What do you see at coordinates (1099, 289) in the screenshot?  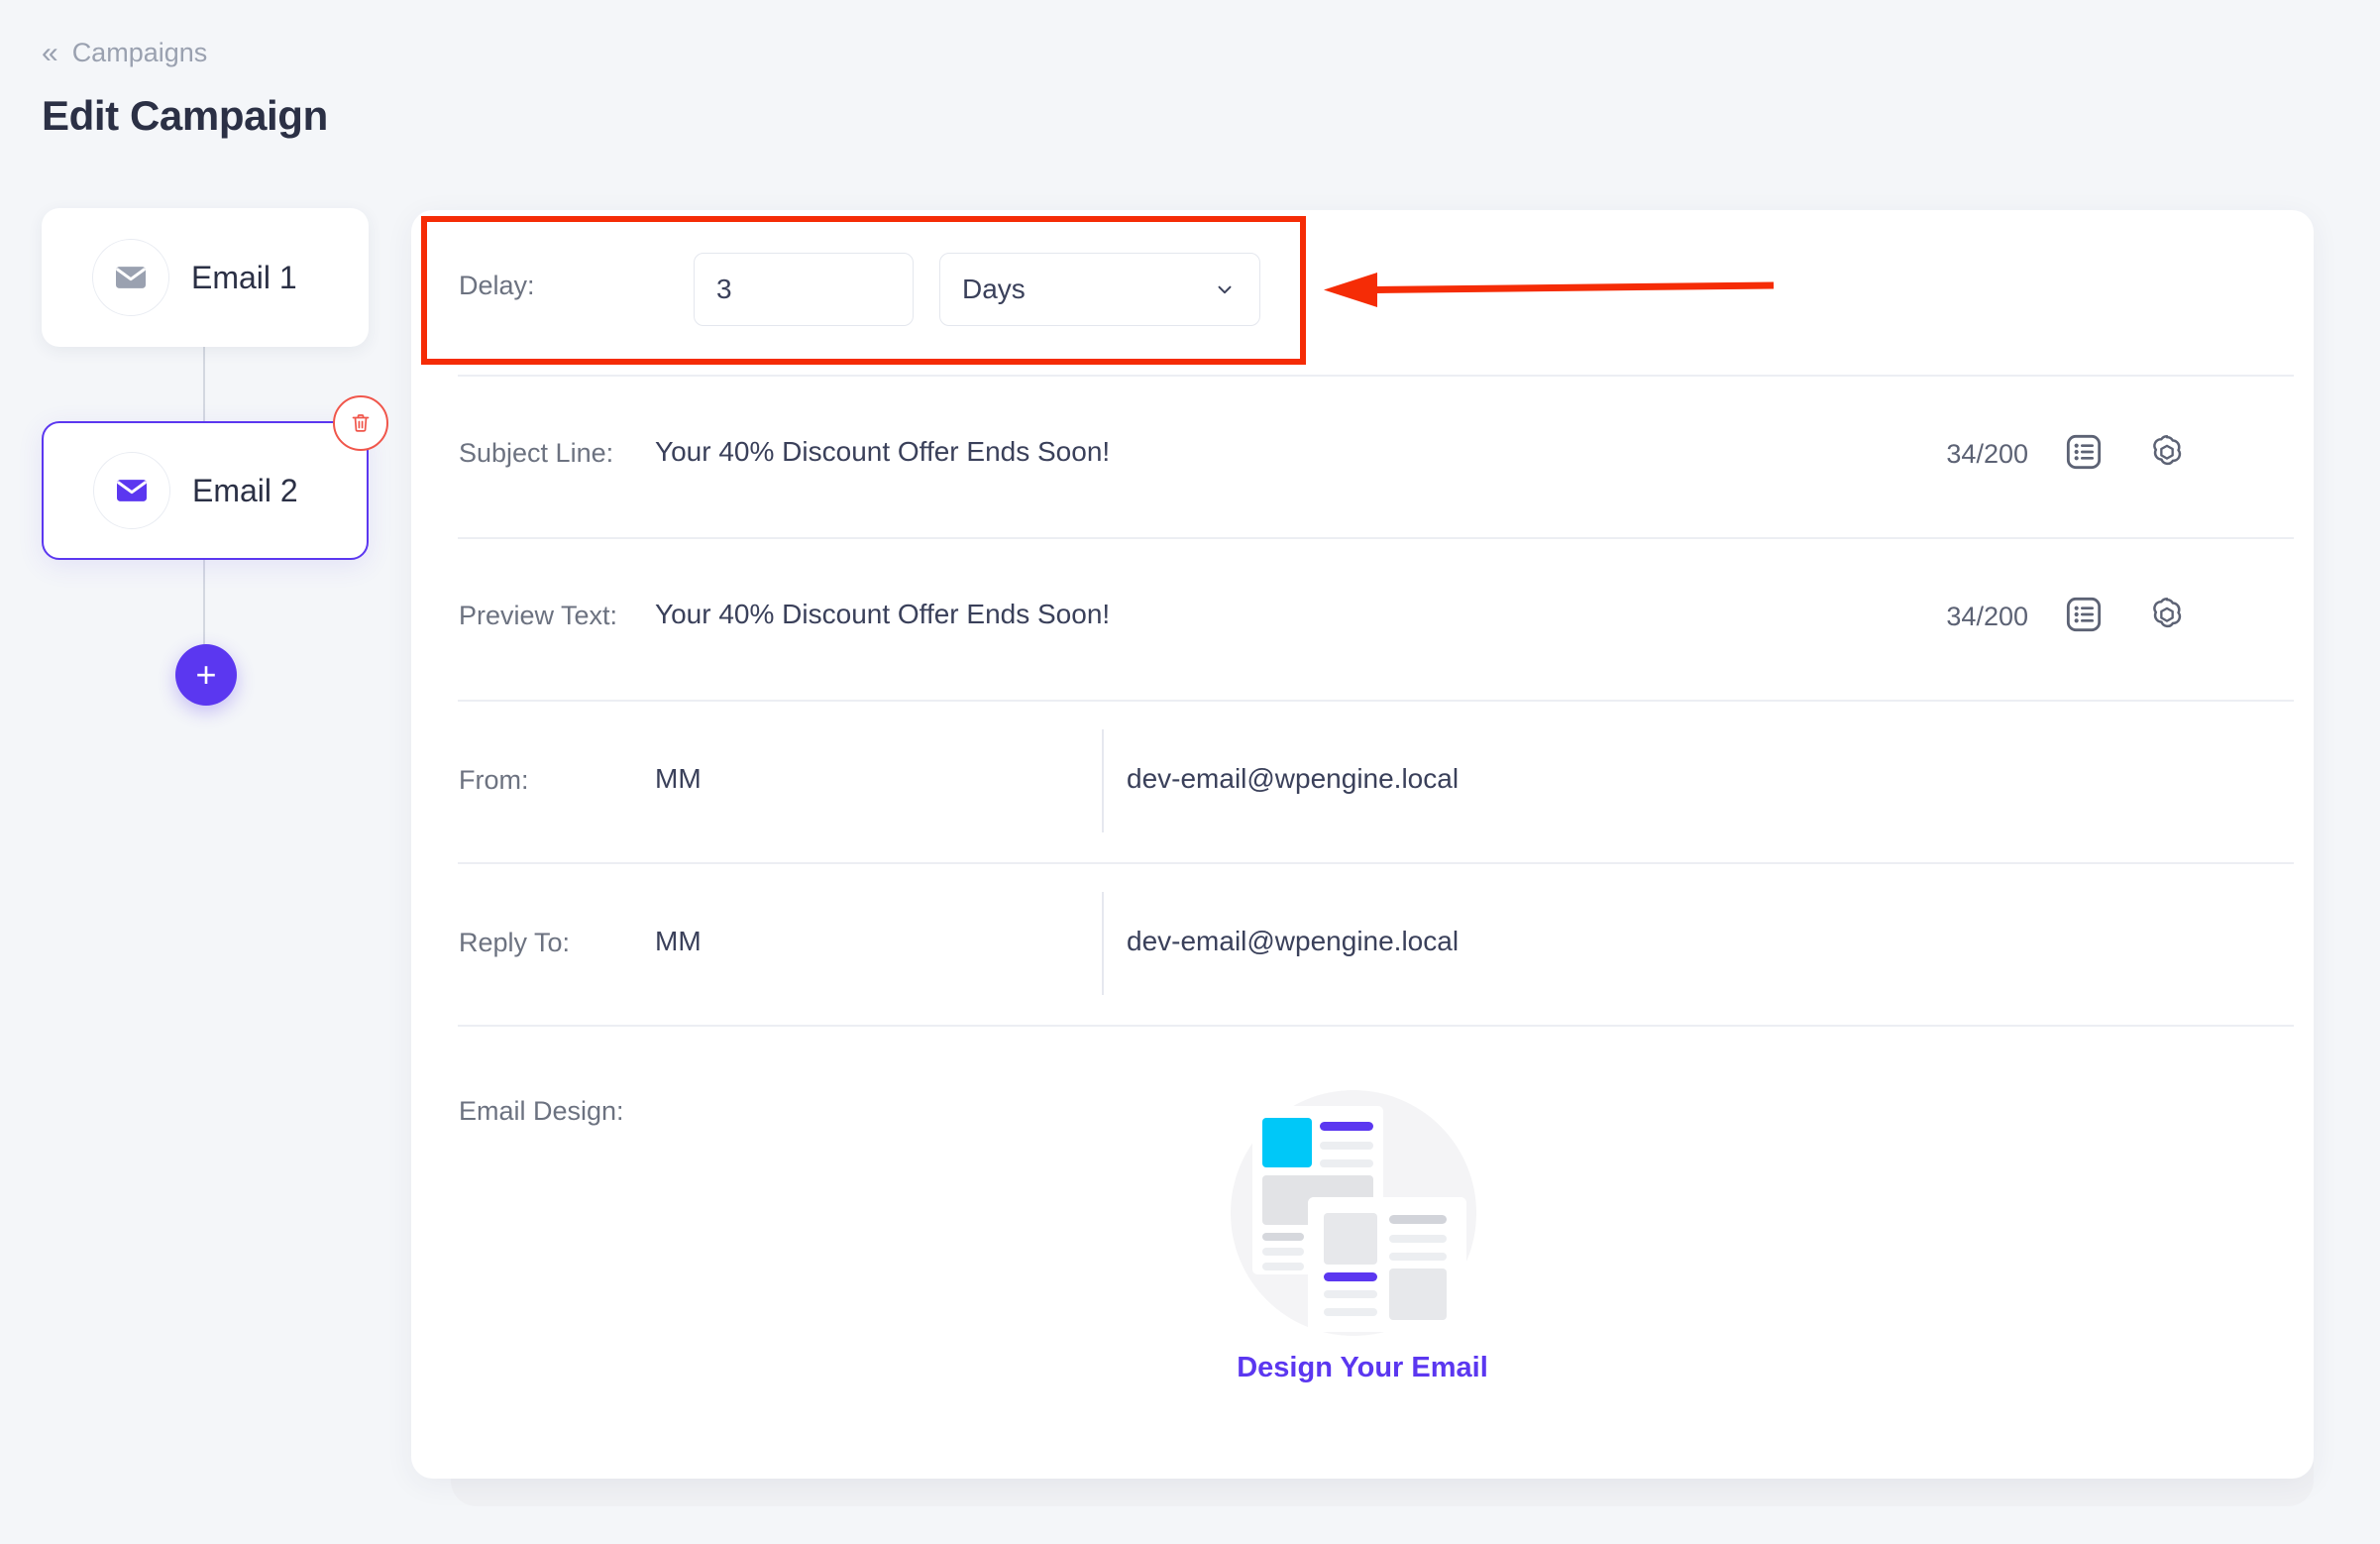 I see `delay-unit-select: Days` at bounding box center [1099, 289].